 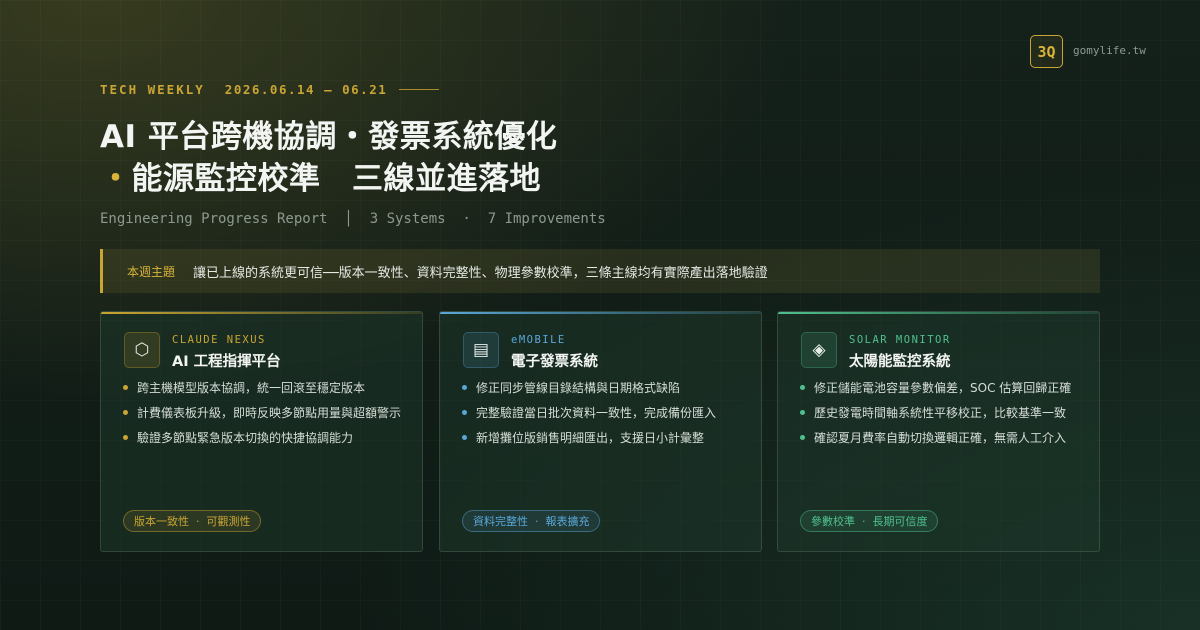 What do you see at coordinates (590, 438) in the screenshot?
I see `list-item-text: 新增攤位版銷售明細匯出，支援日小計彙整` at bounding box center [590, 438].